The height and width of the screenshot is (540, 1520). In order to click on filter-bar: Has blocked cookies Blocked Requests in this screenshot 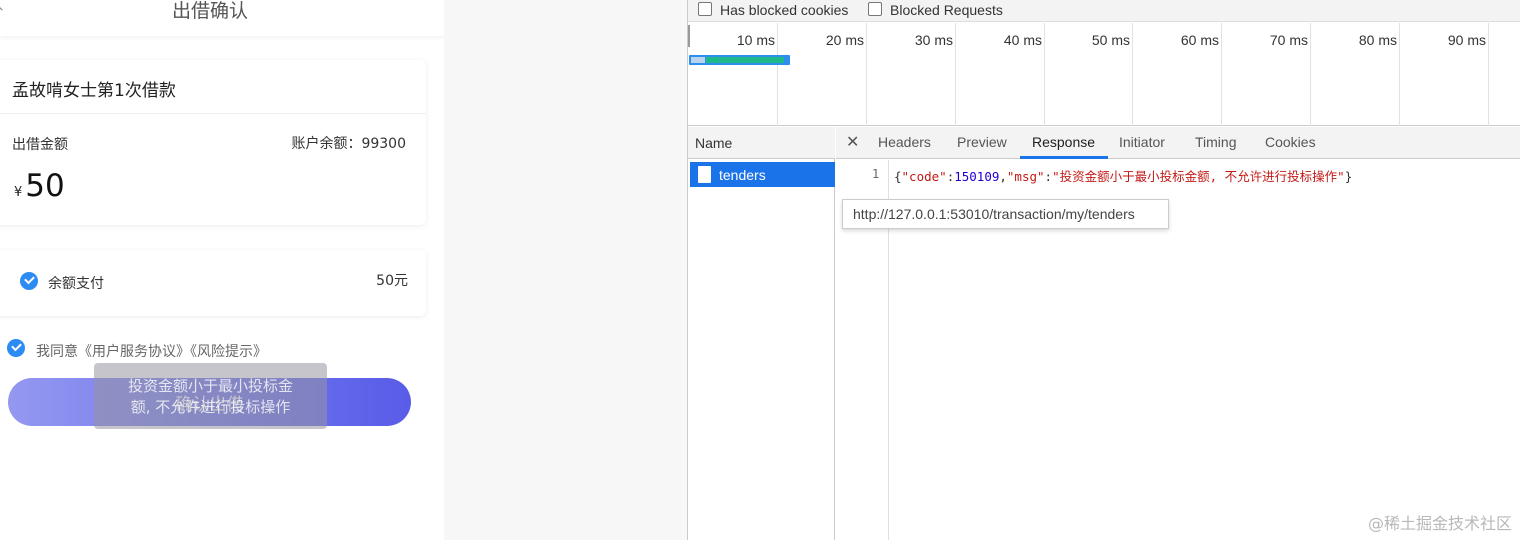, I will do `click(1104, 11)`.